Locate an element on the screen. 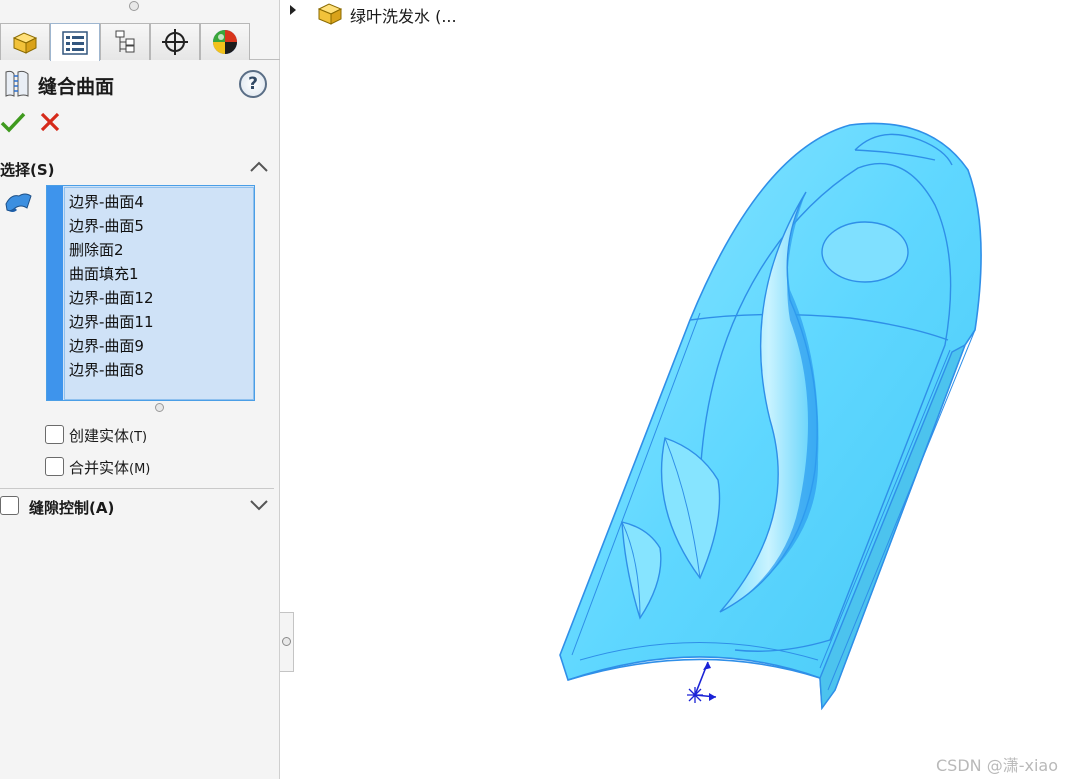  triad-axis-icon is located at coordinates (702, 682).